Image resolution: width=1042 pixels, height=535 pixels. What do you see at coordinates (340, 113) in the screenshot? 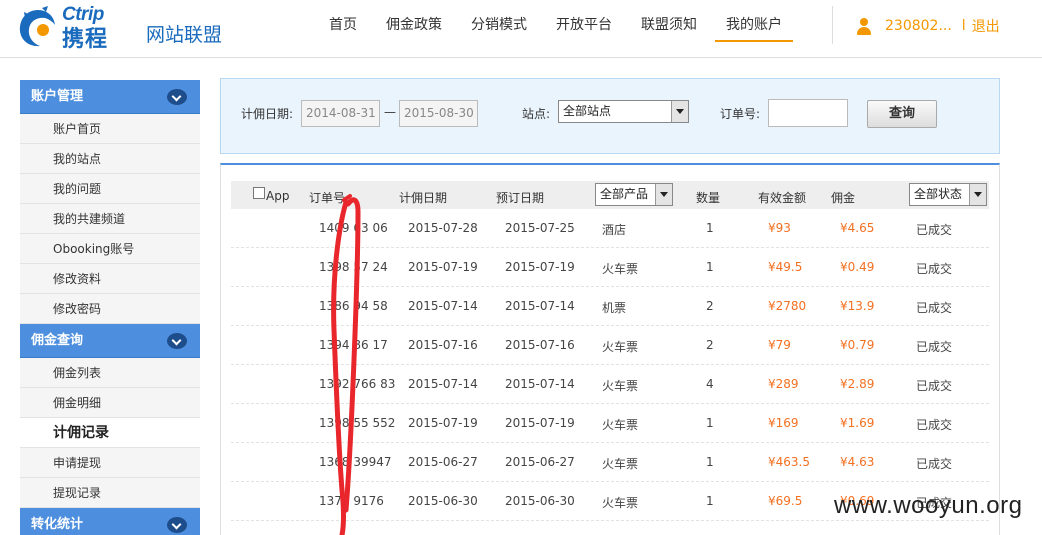
I see `date-from-input: 2014-08-31` at bounding box center [340, 113].